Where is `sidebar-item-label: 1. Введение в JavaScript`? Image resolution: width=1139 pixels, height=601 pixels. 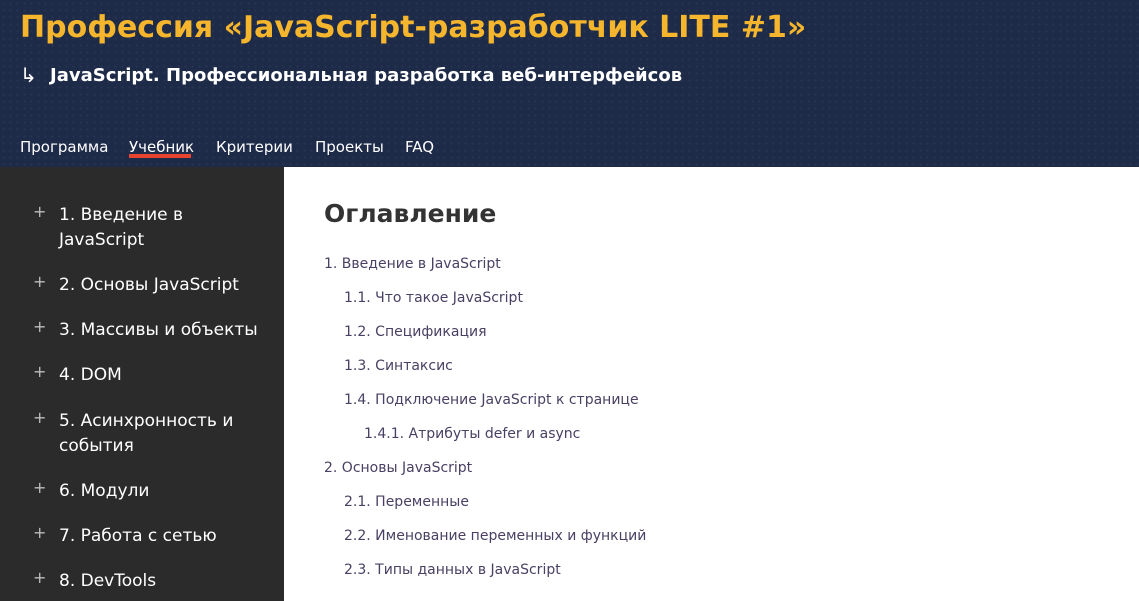
sidebar-item-label: 1. Введение в JavaScript is located at coordinates (121, 227).